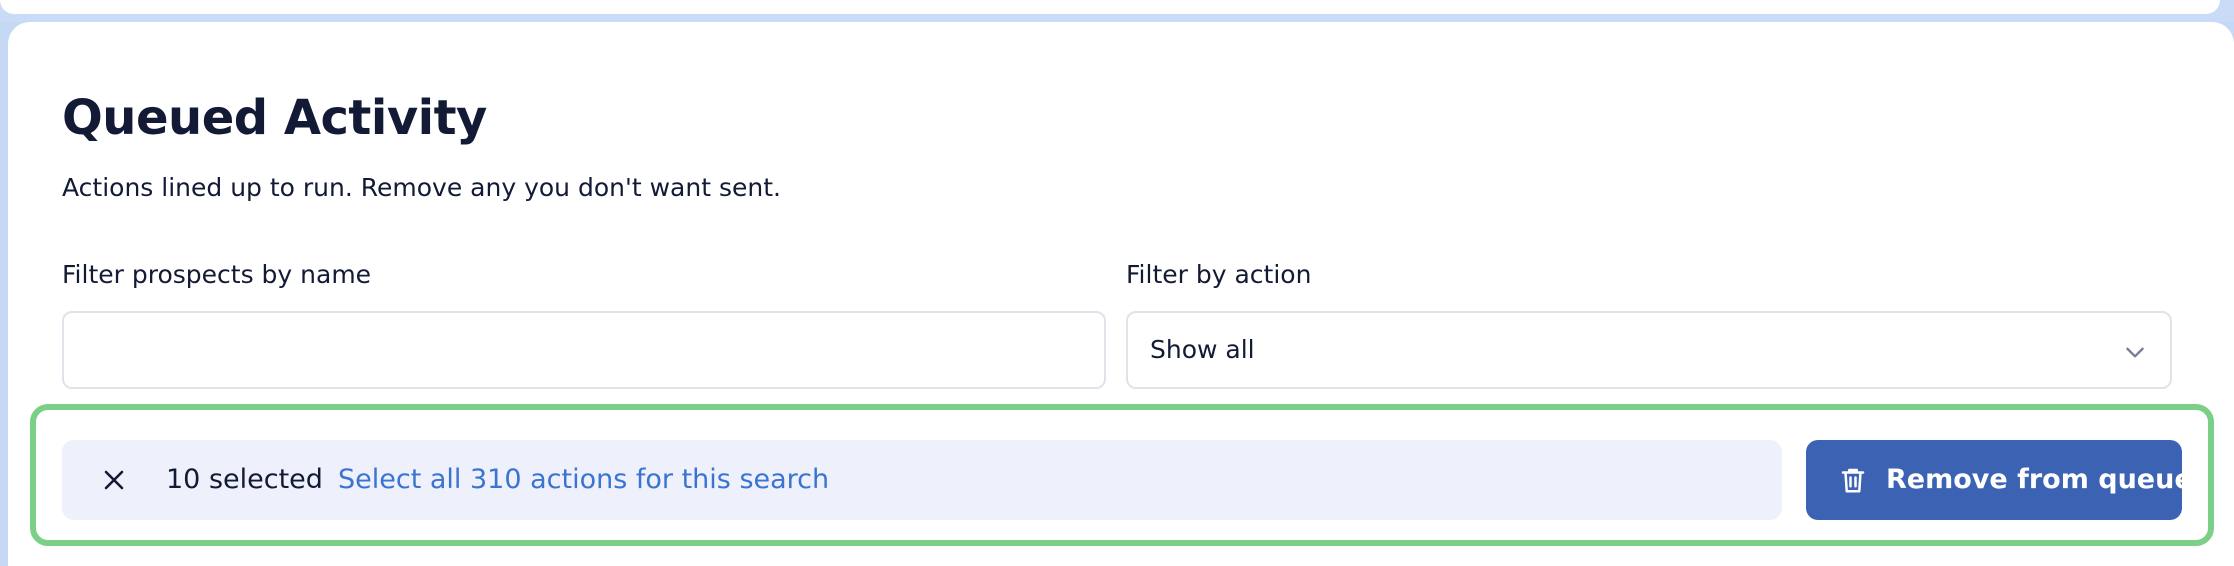 The image size is (2234, 566). I want to click on selected-count: 10 selected, so click(244, 479).